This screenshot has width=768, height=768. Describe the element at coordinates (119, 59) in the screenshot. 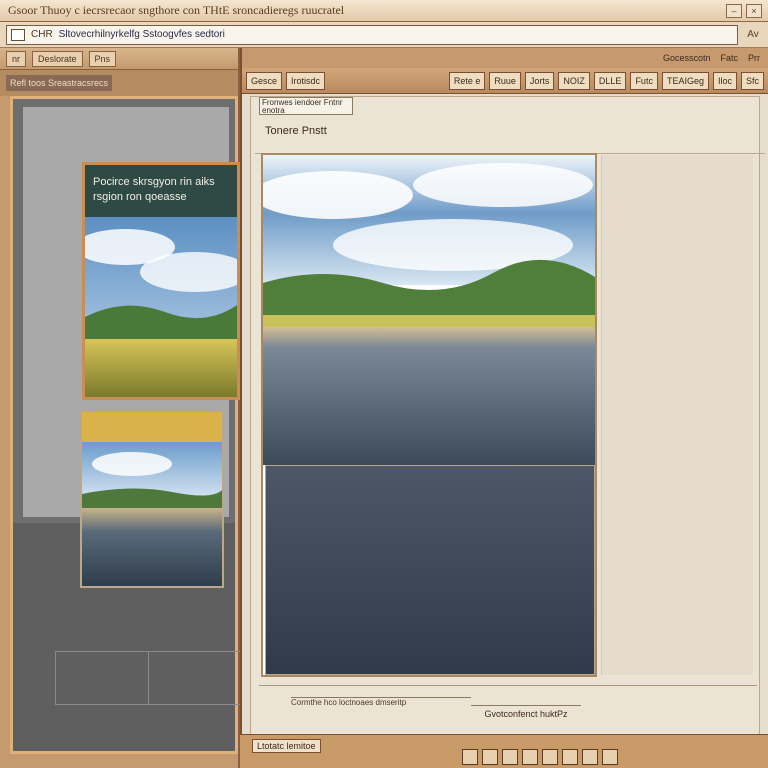

I see `left-toolbar: nr Deslorate Pns` at that location.